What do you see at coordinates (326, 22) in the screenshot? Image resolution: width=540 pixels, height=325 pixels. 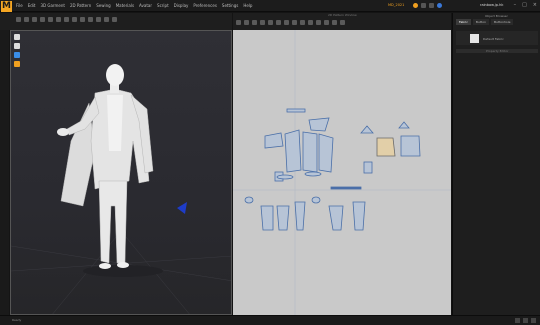 I see `annotation-icon` at bounding box center [326, 22].